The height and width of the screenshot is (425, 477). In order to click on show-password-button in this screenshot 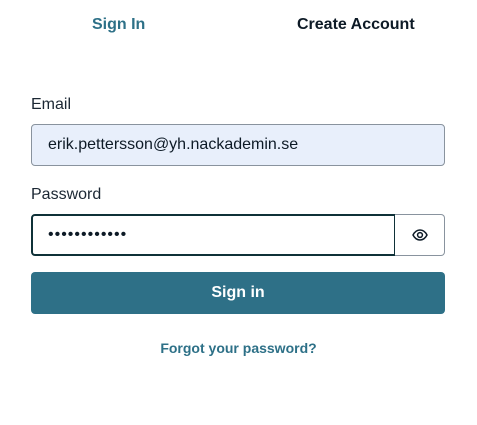, I will do `click(420, 235)`.